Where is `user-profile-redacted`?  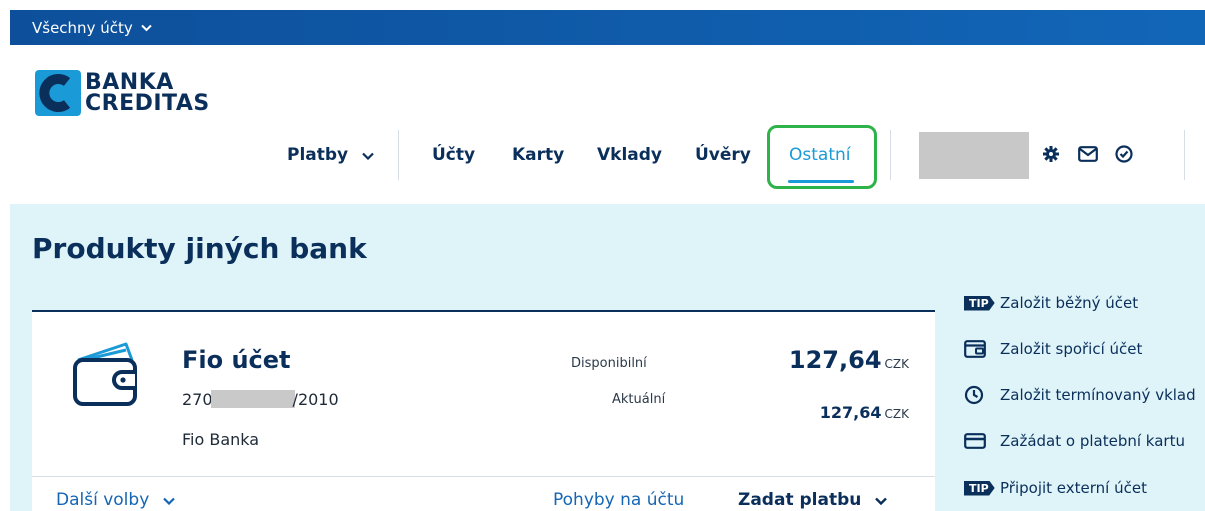 user-profile-redacted is located at coordinates (974, 155).